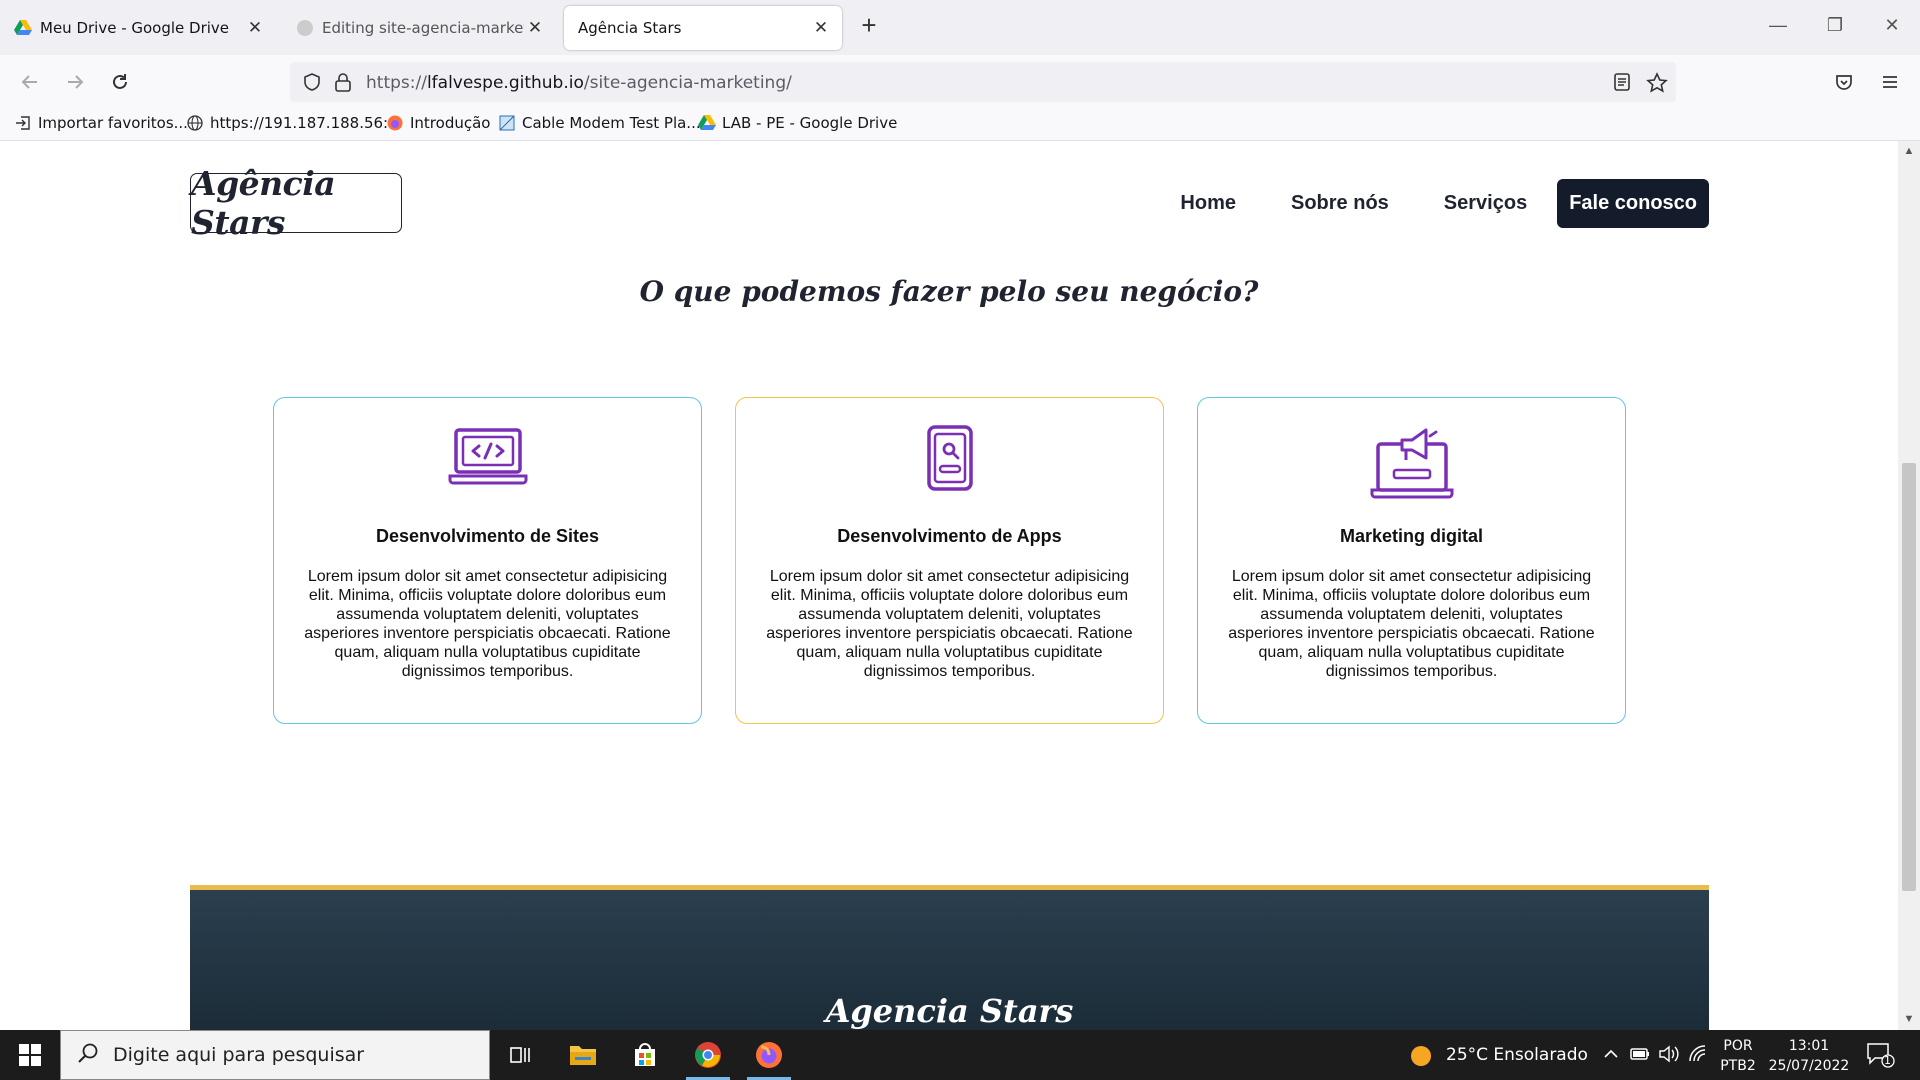  I want to click on reader-view-icon, so click(1622, 84).